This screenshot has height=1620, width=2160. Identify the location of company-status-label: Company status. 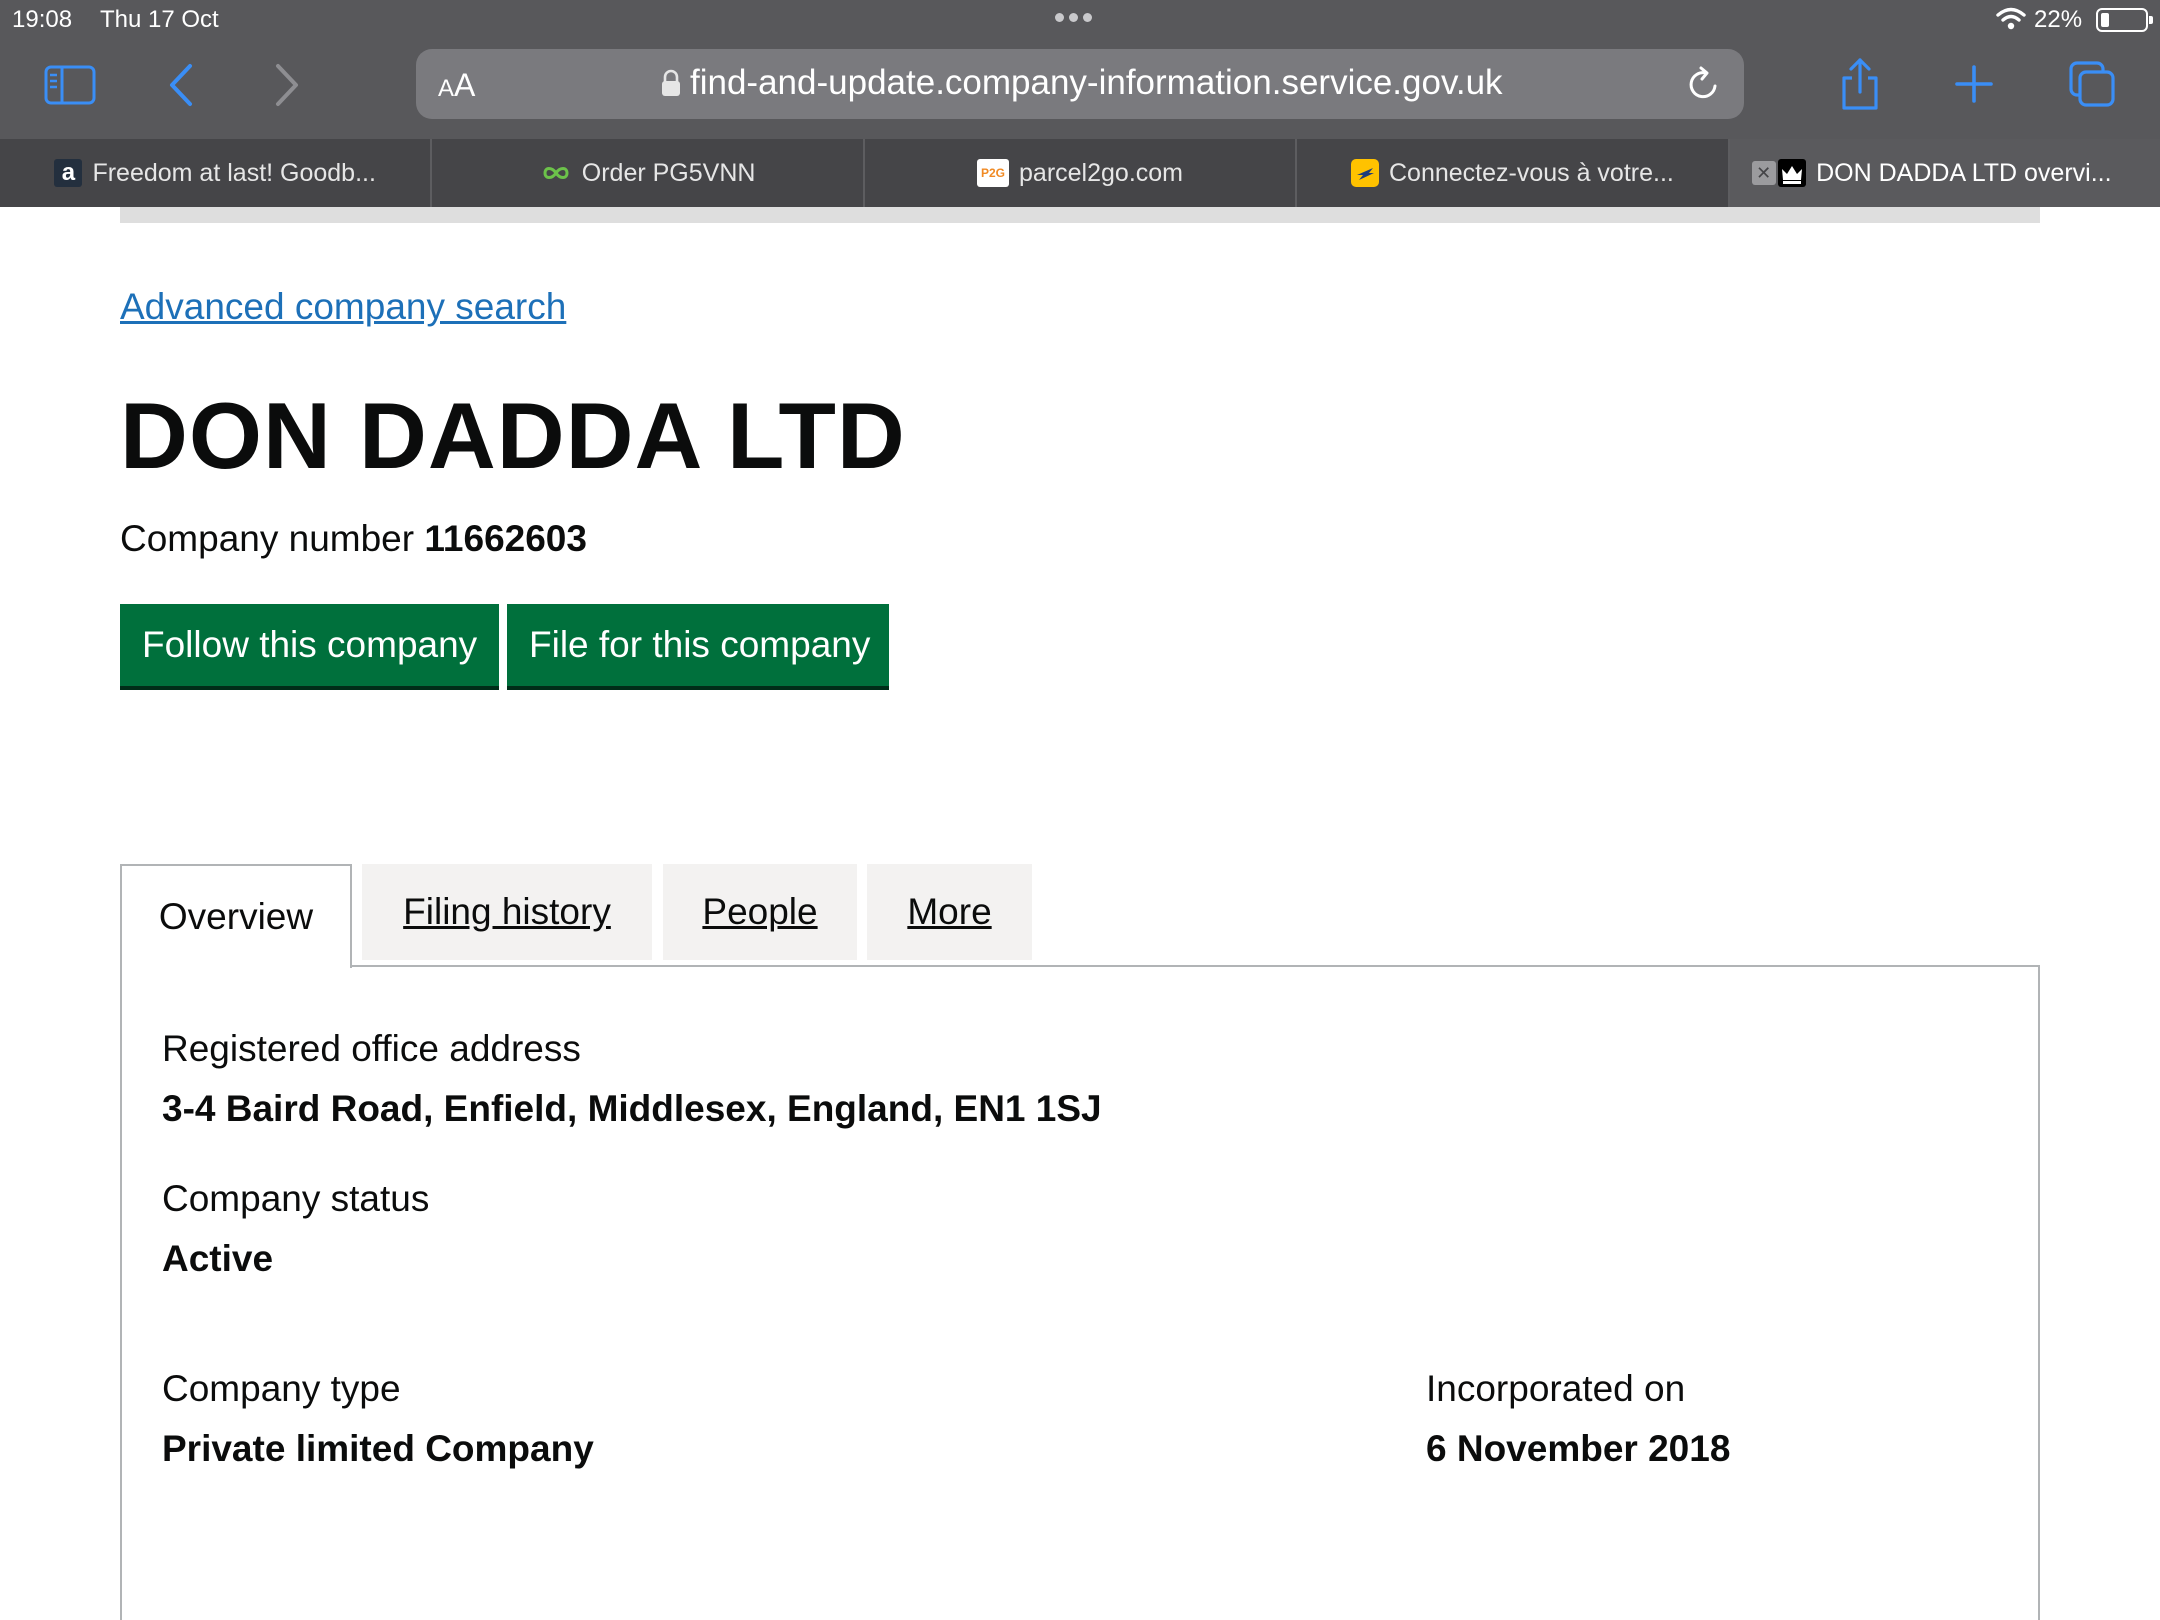
(296, 1198).